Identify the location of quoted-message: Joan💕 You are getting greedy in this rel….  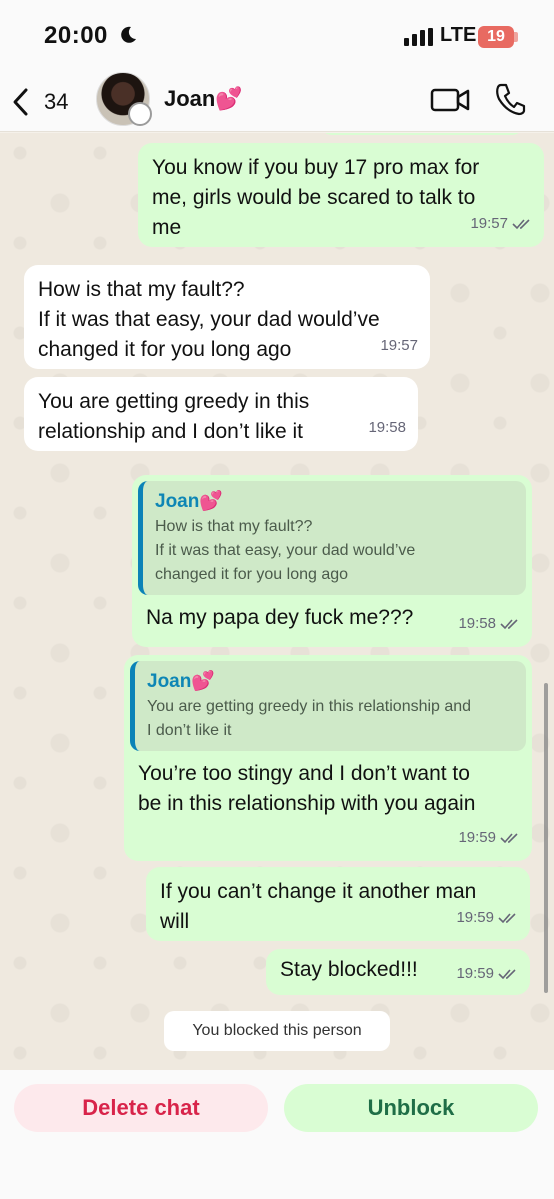
(328, 706).